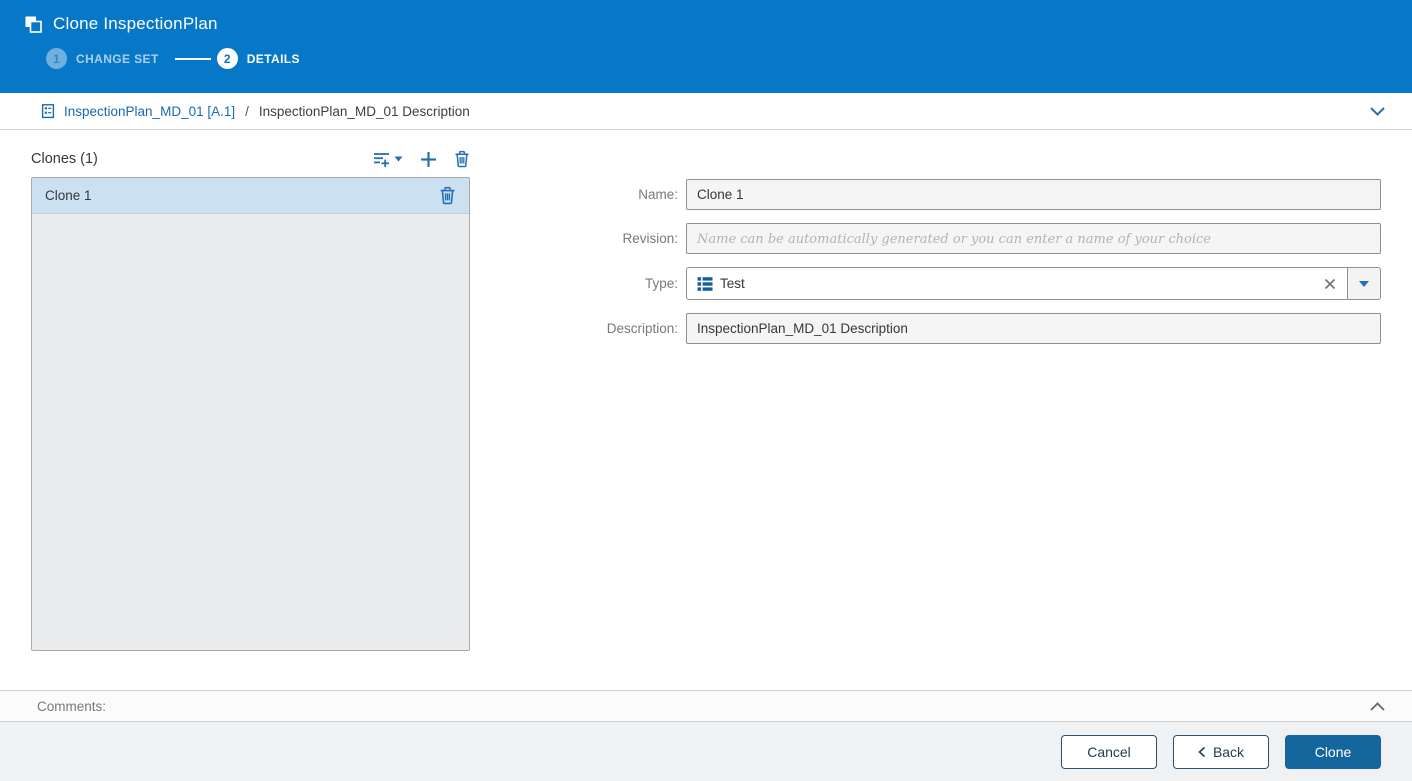  What do you see at coordinates (1033, 238) in the screenshot?
I see `revision-field` at bounding box center [1033, 238].